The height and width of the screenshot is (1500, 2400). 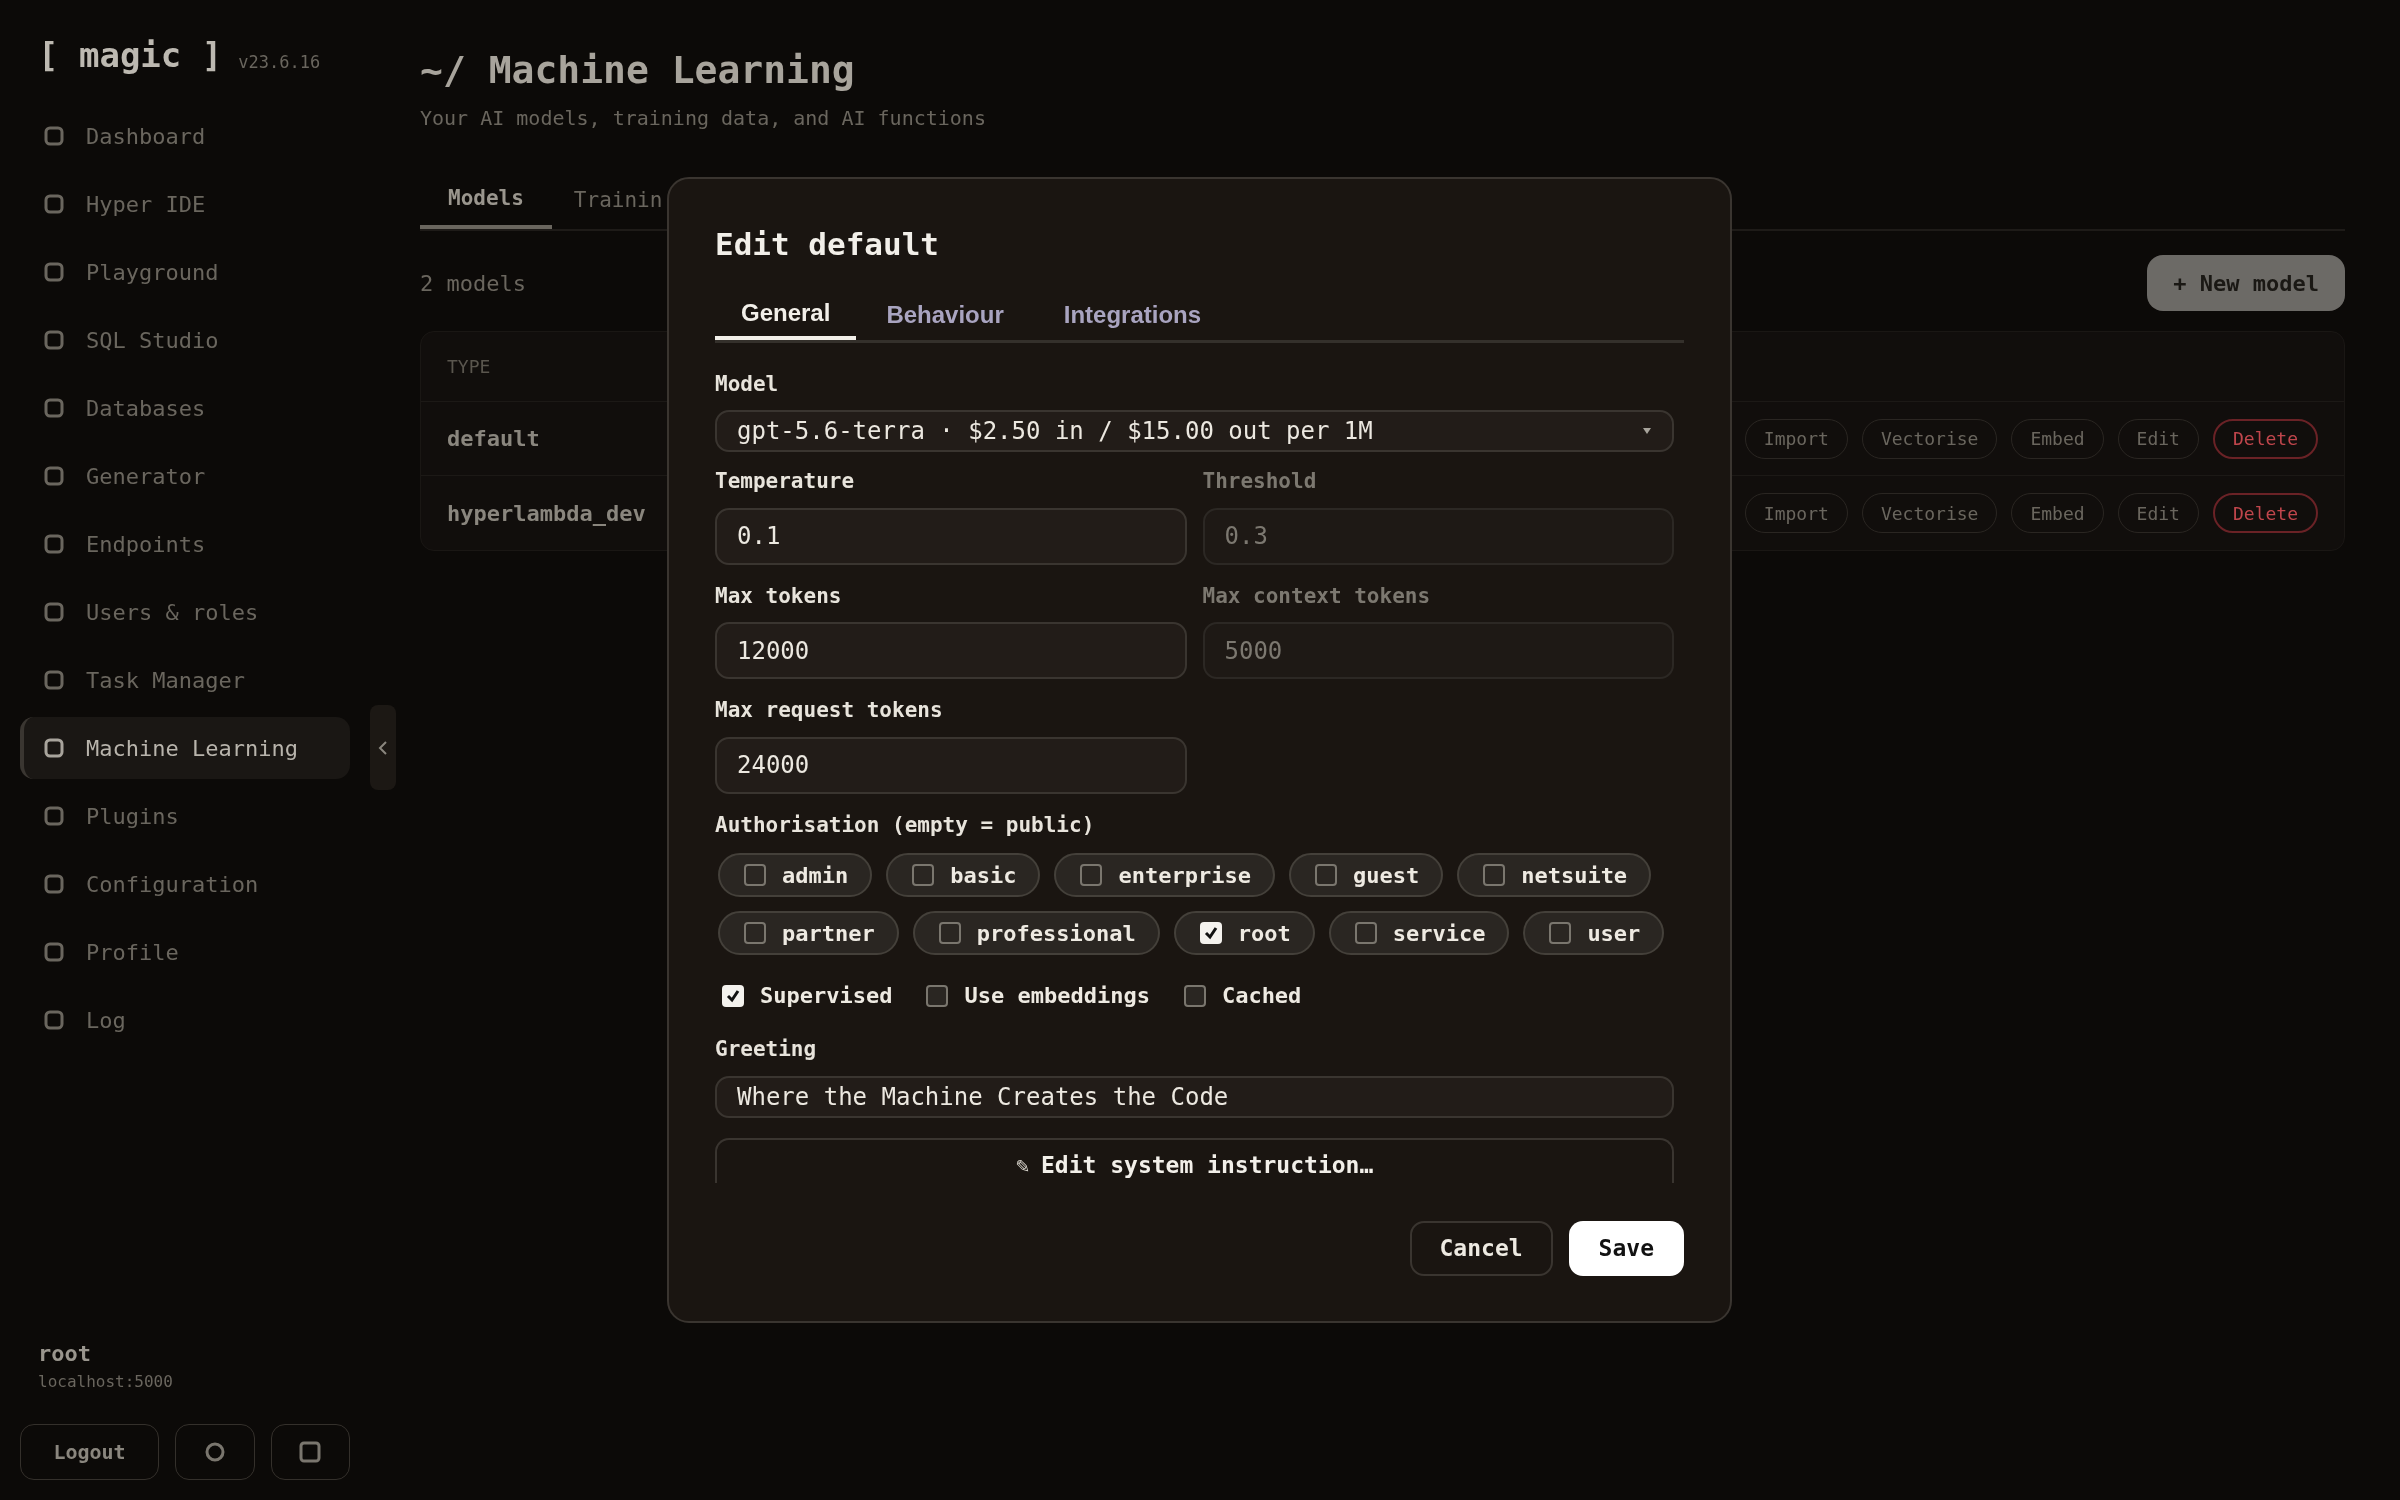 What do you see at coordinates (951, 536) in the screenshot?
I see `input-field: 0.1` at bounding box center [951, 536].